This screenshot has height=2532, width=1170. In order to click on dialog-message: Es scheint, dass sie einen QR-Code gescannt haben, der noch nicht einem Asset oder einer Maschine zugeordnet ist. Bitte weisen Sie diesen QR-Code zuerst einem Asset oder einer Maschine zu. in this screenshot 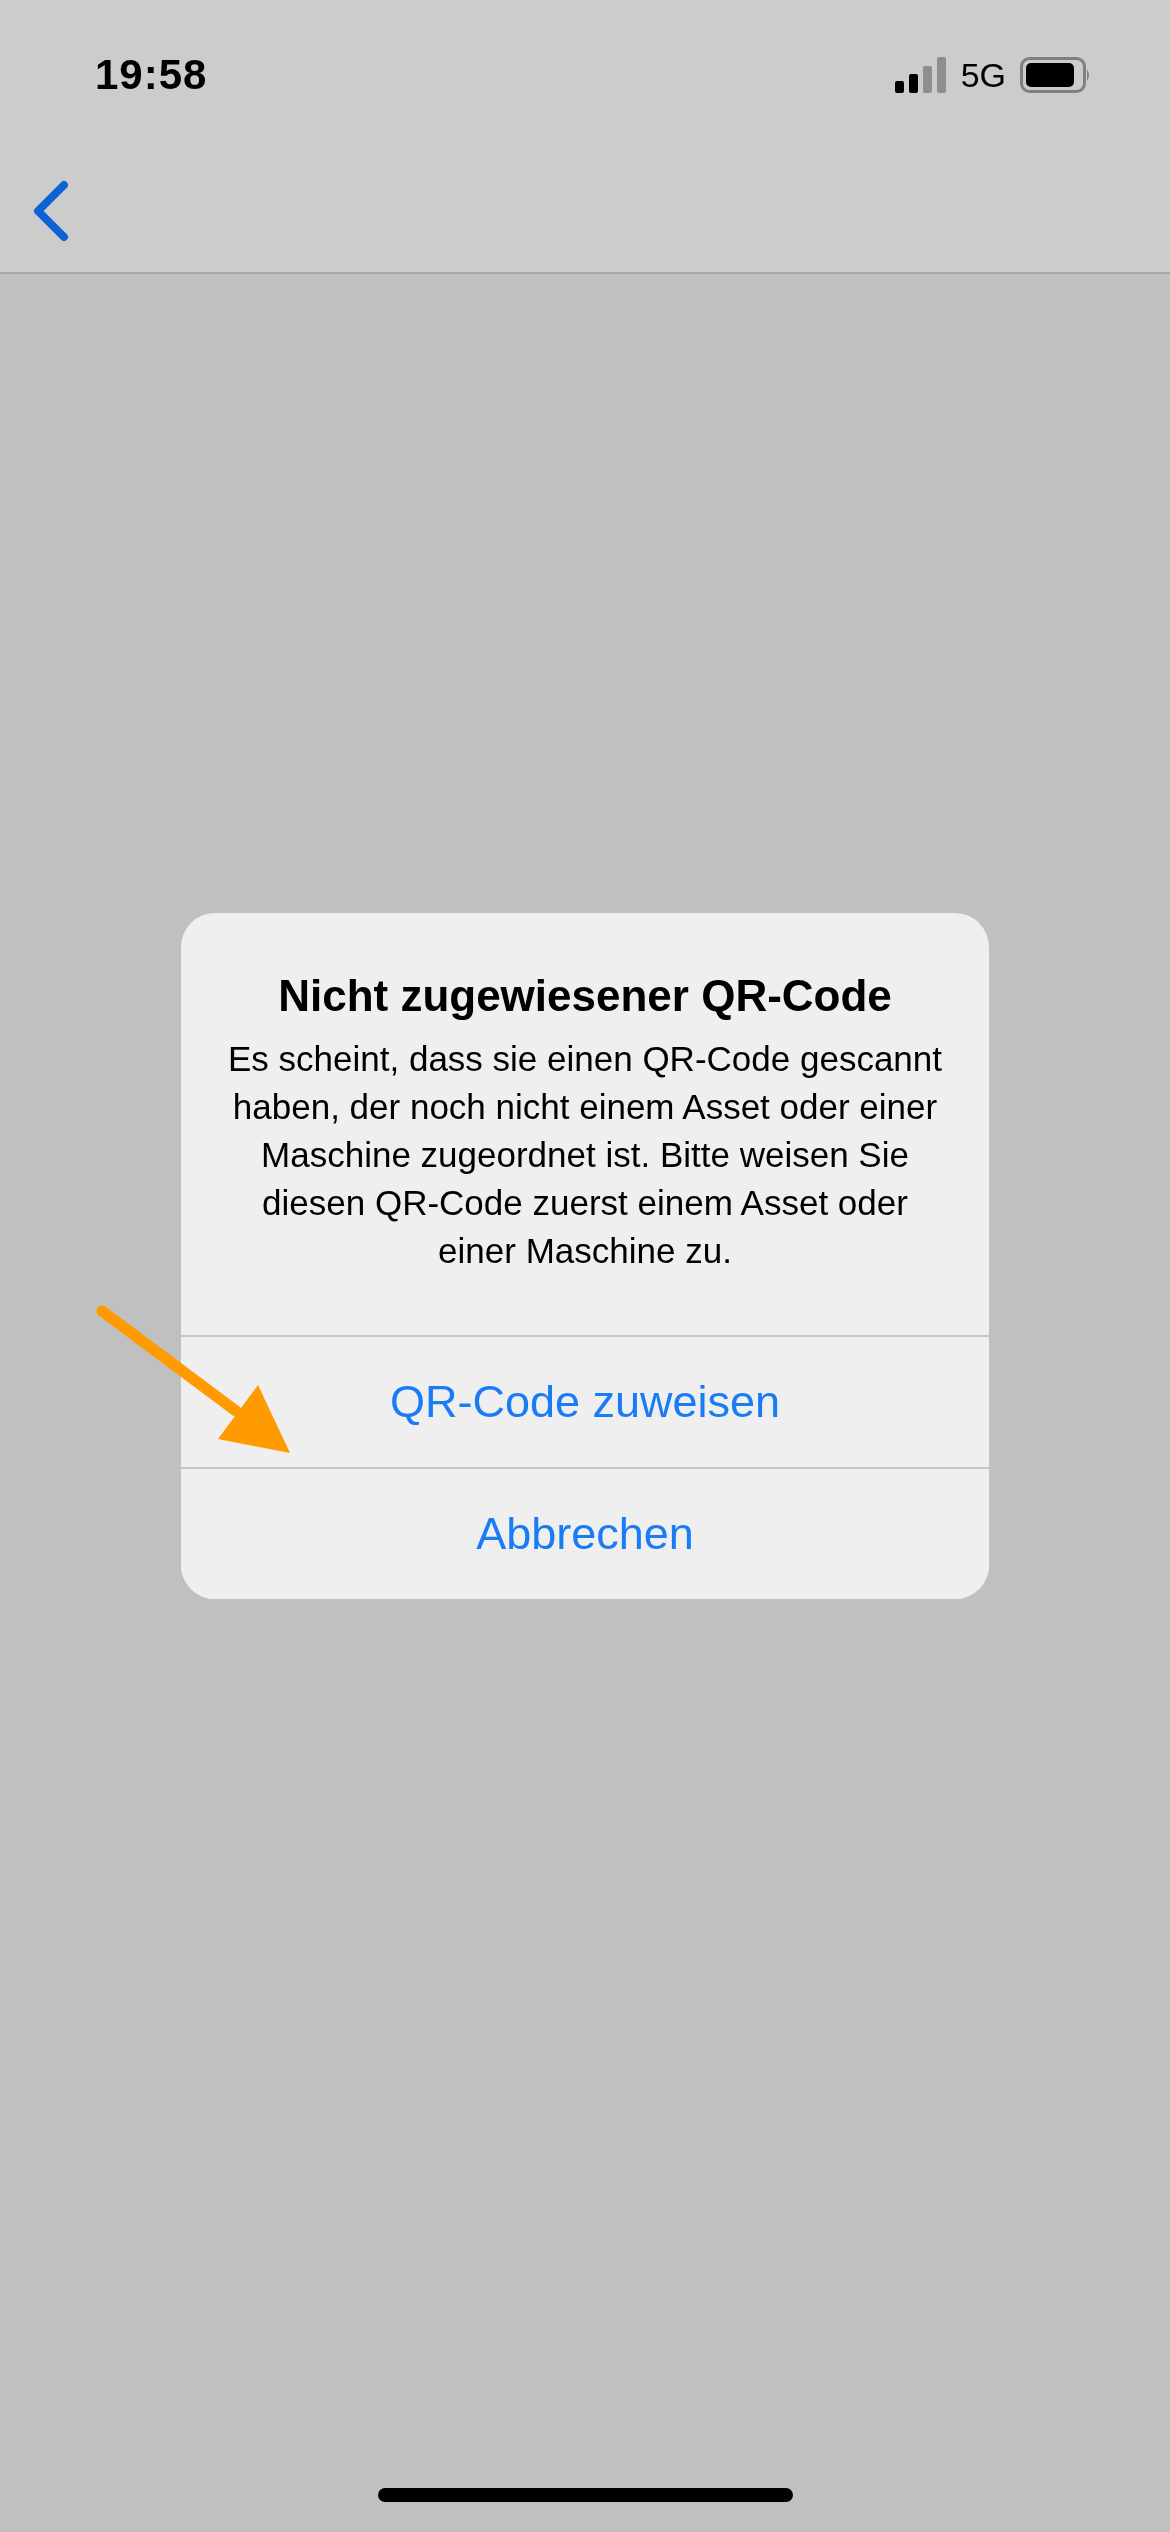, I will do `click(585, 1155)`.